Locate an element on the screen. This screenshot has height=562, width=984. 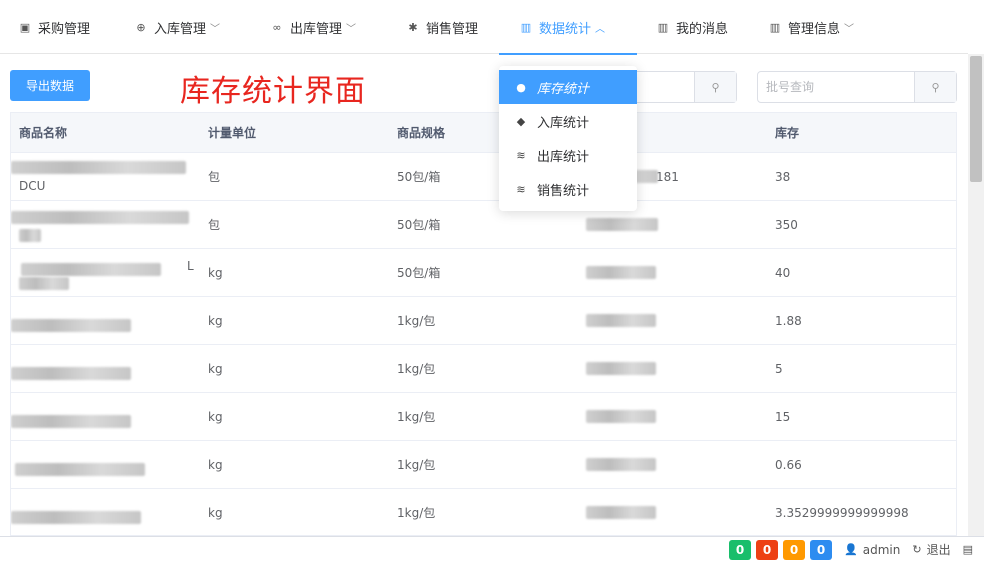
batch-search-input is located at coordinates (836, 87).